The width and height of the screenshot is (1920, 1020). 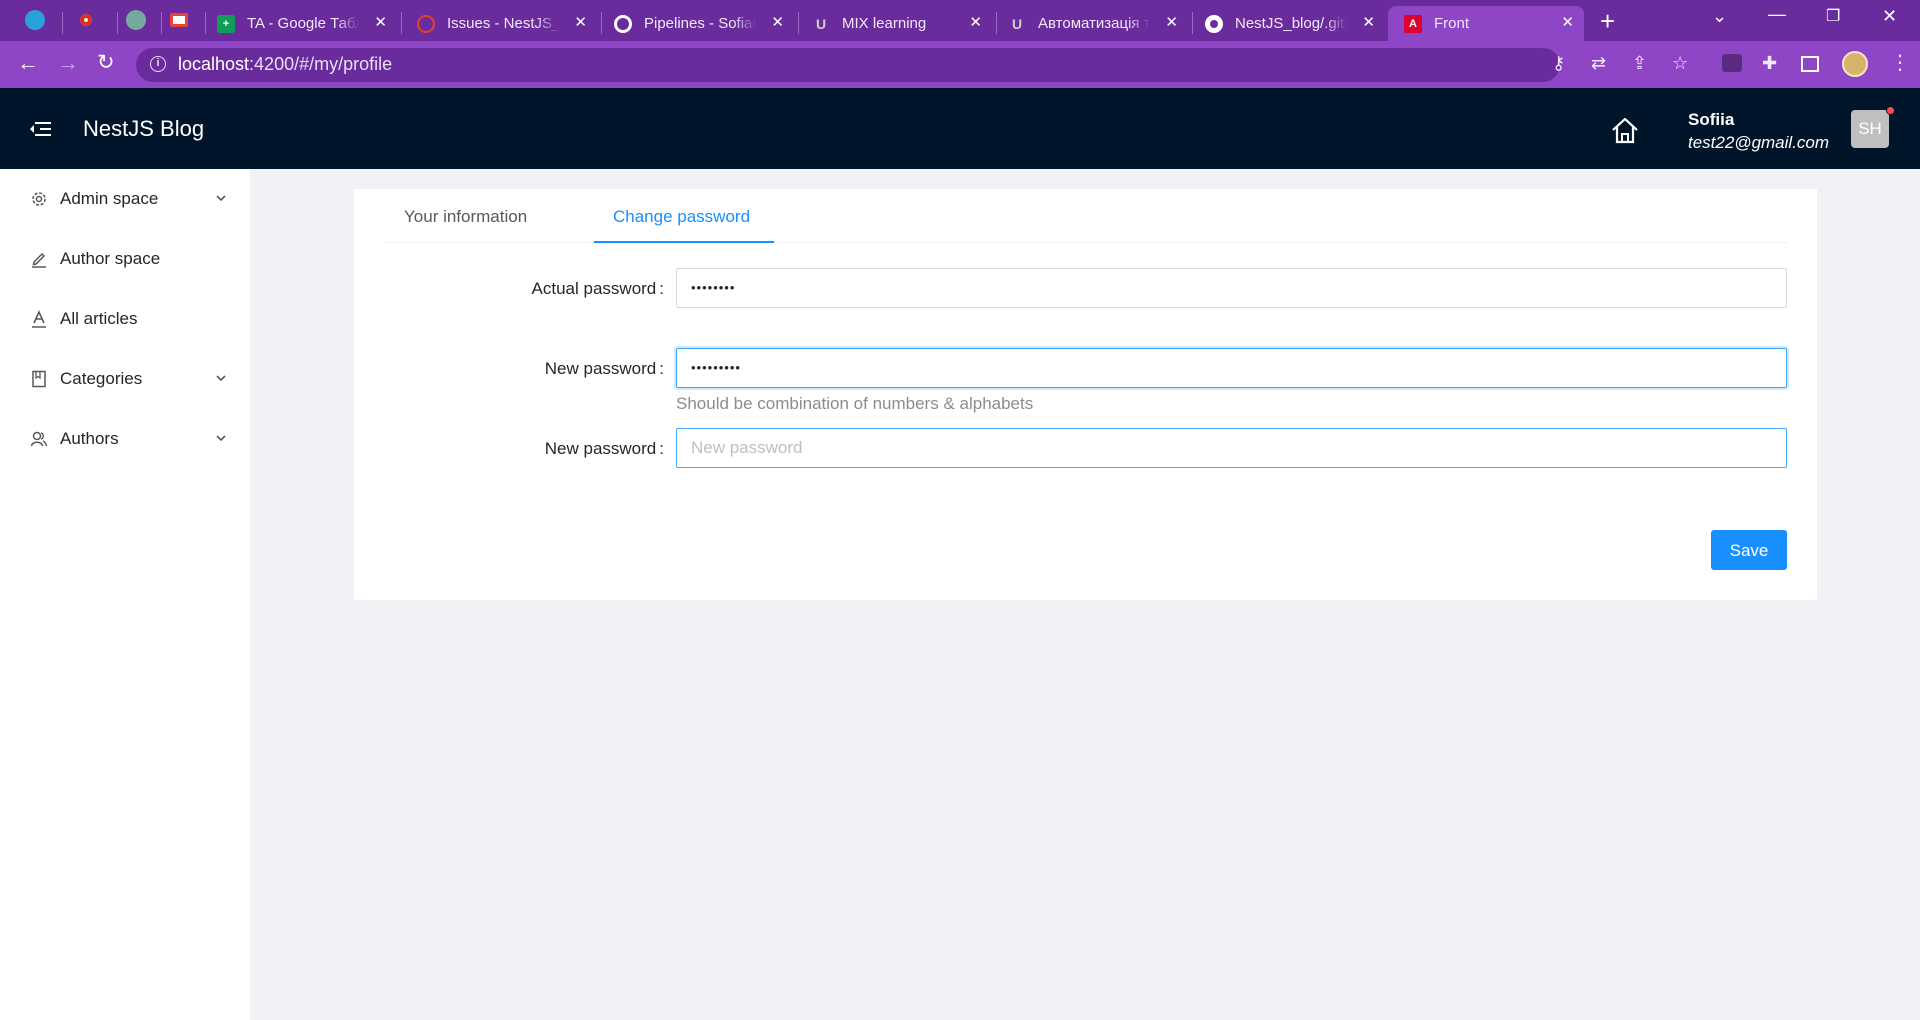 I want to click on reload-icon: ↻, so click(x=106, y=63).